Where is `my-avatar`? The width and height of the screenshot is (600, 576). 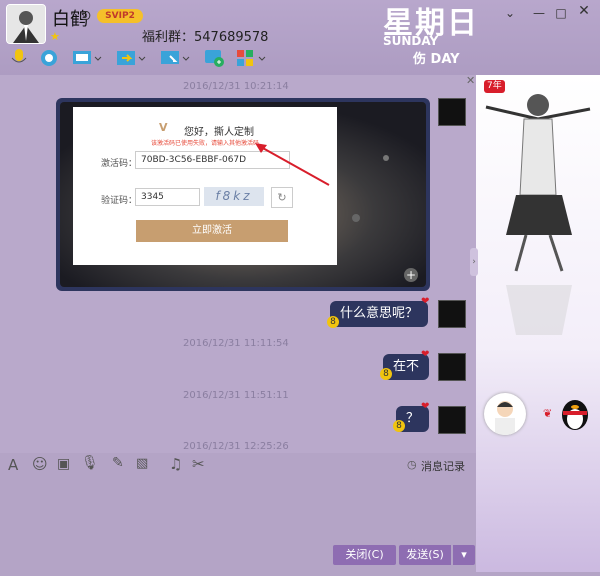
my-avatar is located at coordinates (505, 414).